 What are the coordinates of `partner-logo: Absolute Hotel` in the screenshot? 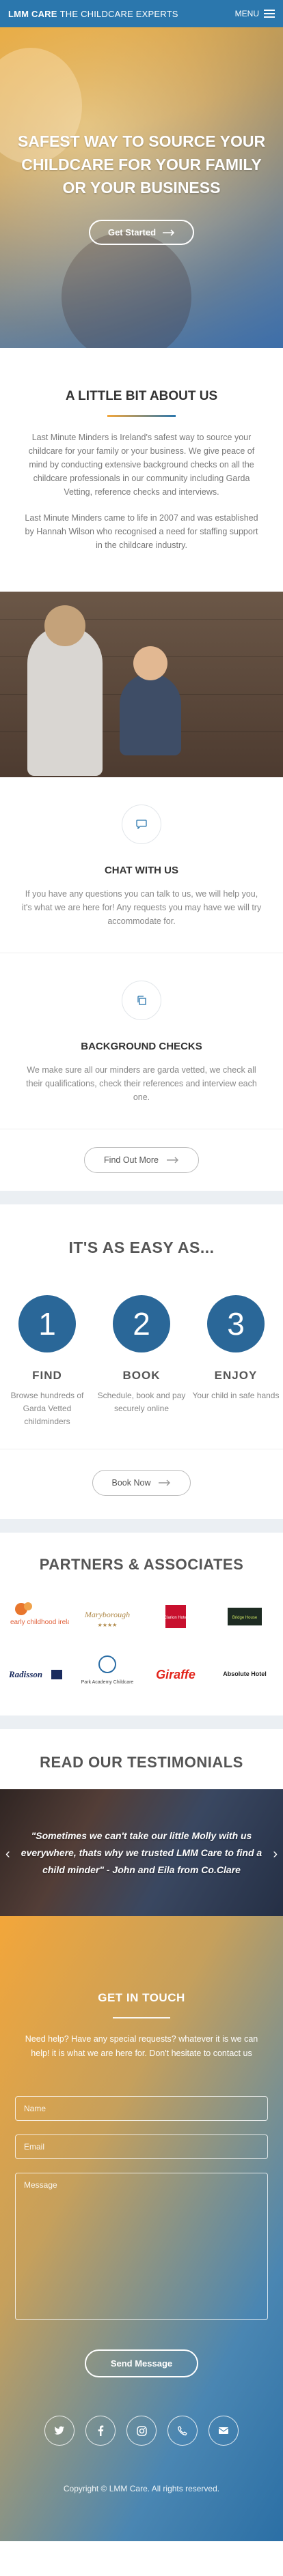 It's located at (245, 1674).